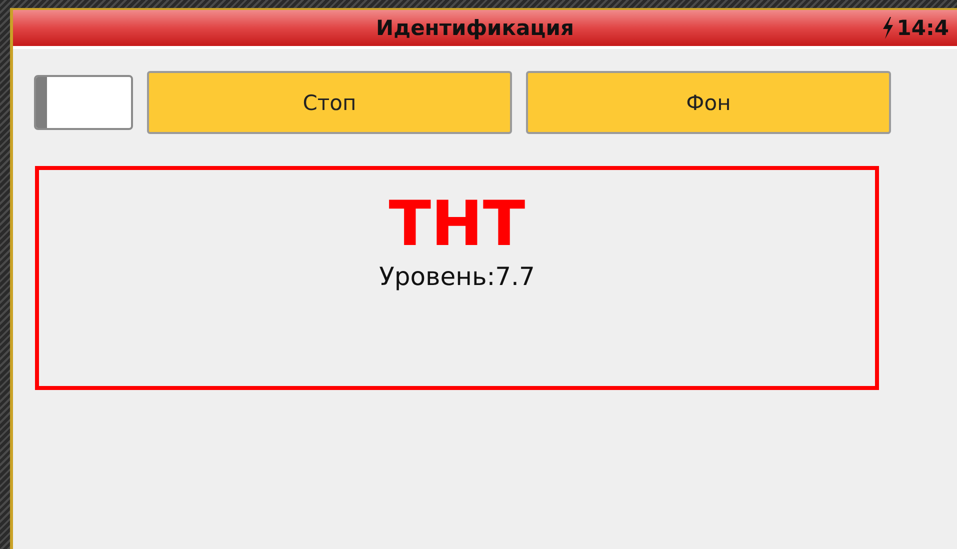 The width and height of the screenshot is (957, 549). Describe the element at coordinates (708, 102) in the screenshot. I see `action-button: Фон` at that location.